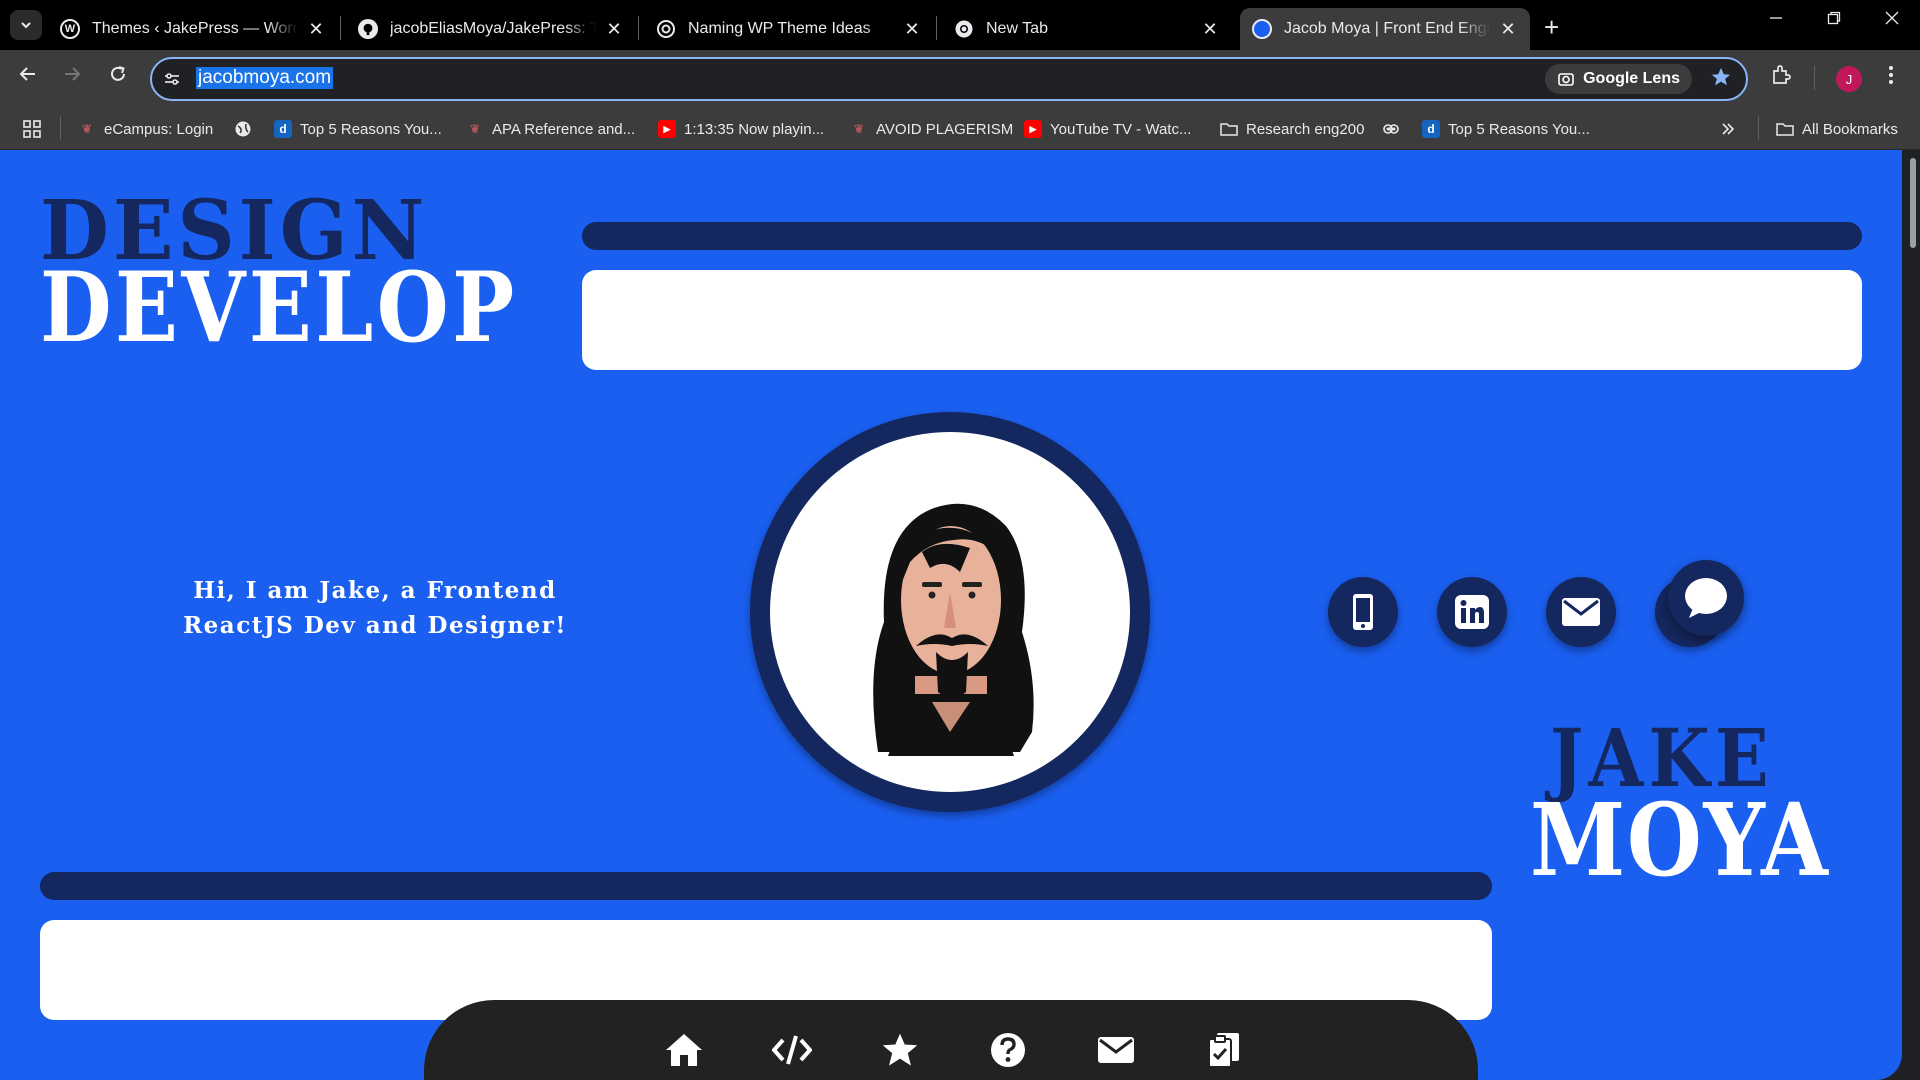 Image resolution: width=1920 pixels, height=1080 pixels. What do you see at coordinates (1849, 79) in the screenshot?
I see `profile-avatar: J` at bounding box center [1849, 79].